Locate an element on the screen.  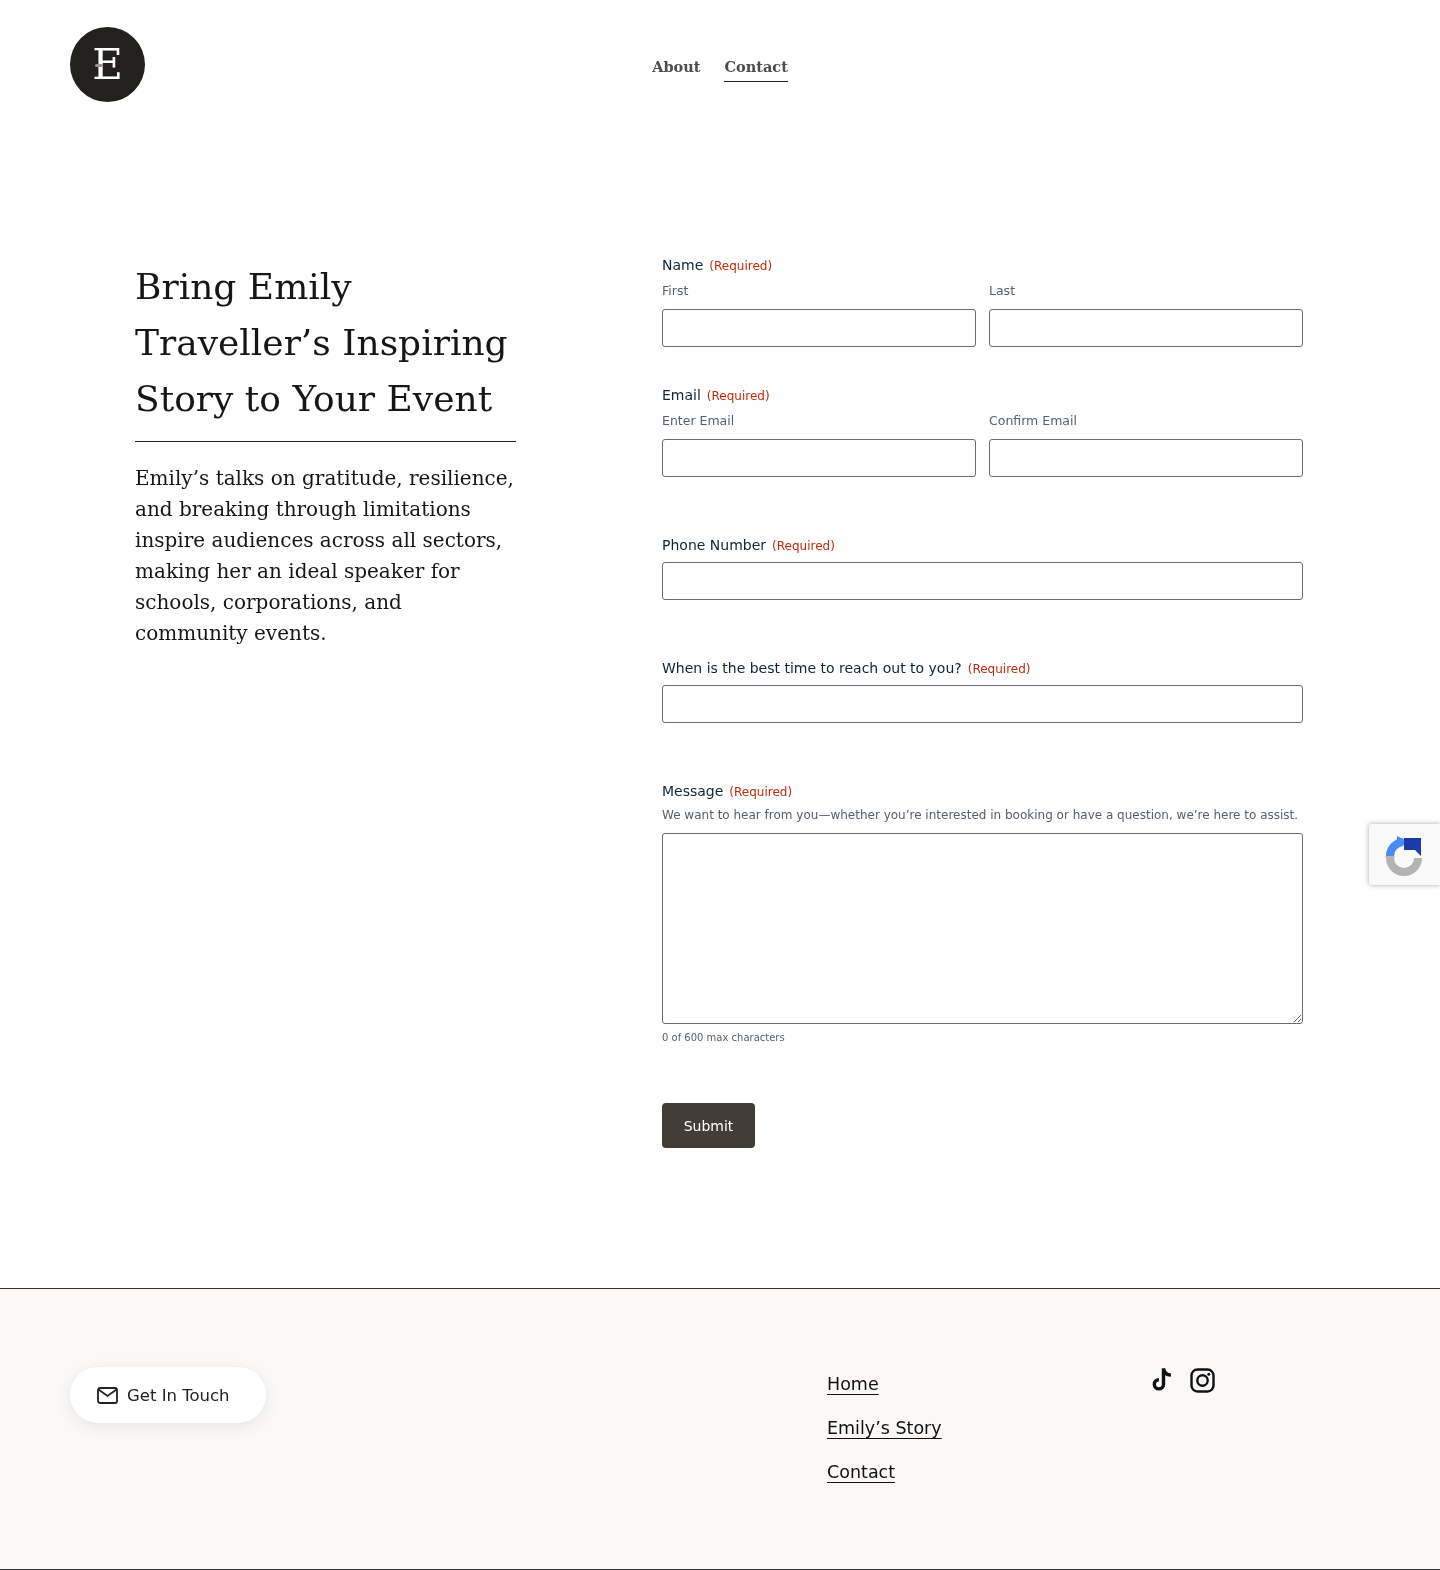
page-heading: Bring Emily Traveller’s Inspiring Story to Your Event is located at coordinates (325, 350).